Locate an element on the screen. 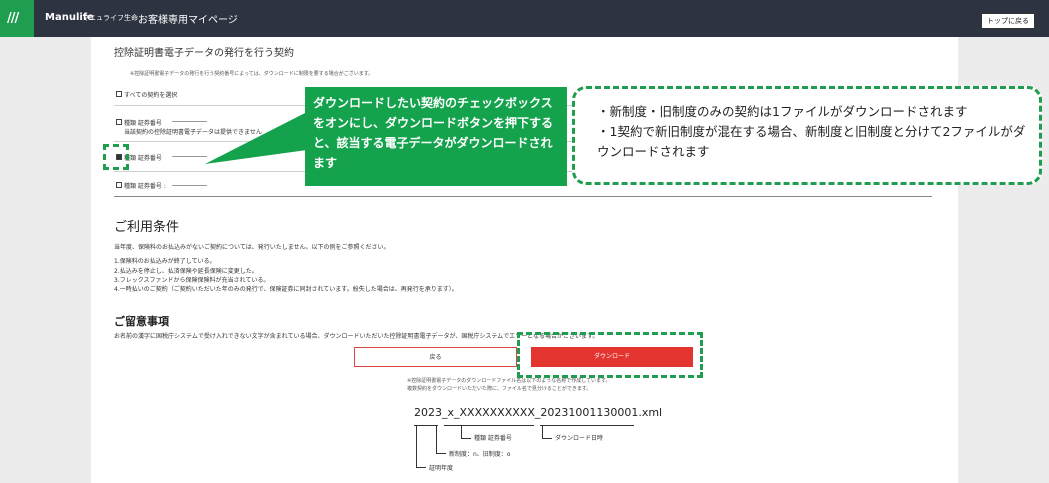 The image size is (1049, 483). file-note-2: 複数契約をダウンロードいただいた際に、ファイル名で見分けることができます。 is located at coordinates (499, 389).